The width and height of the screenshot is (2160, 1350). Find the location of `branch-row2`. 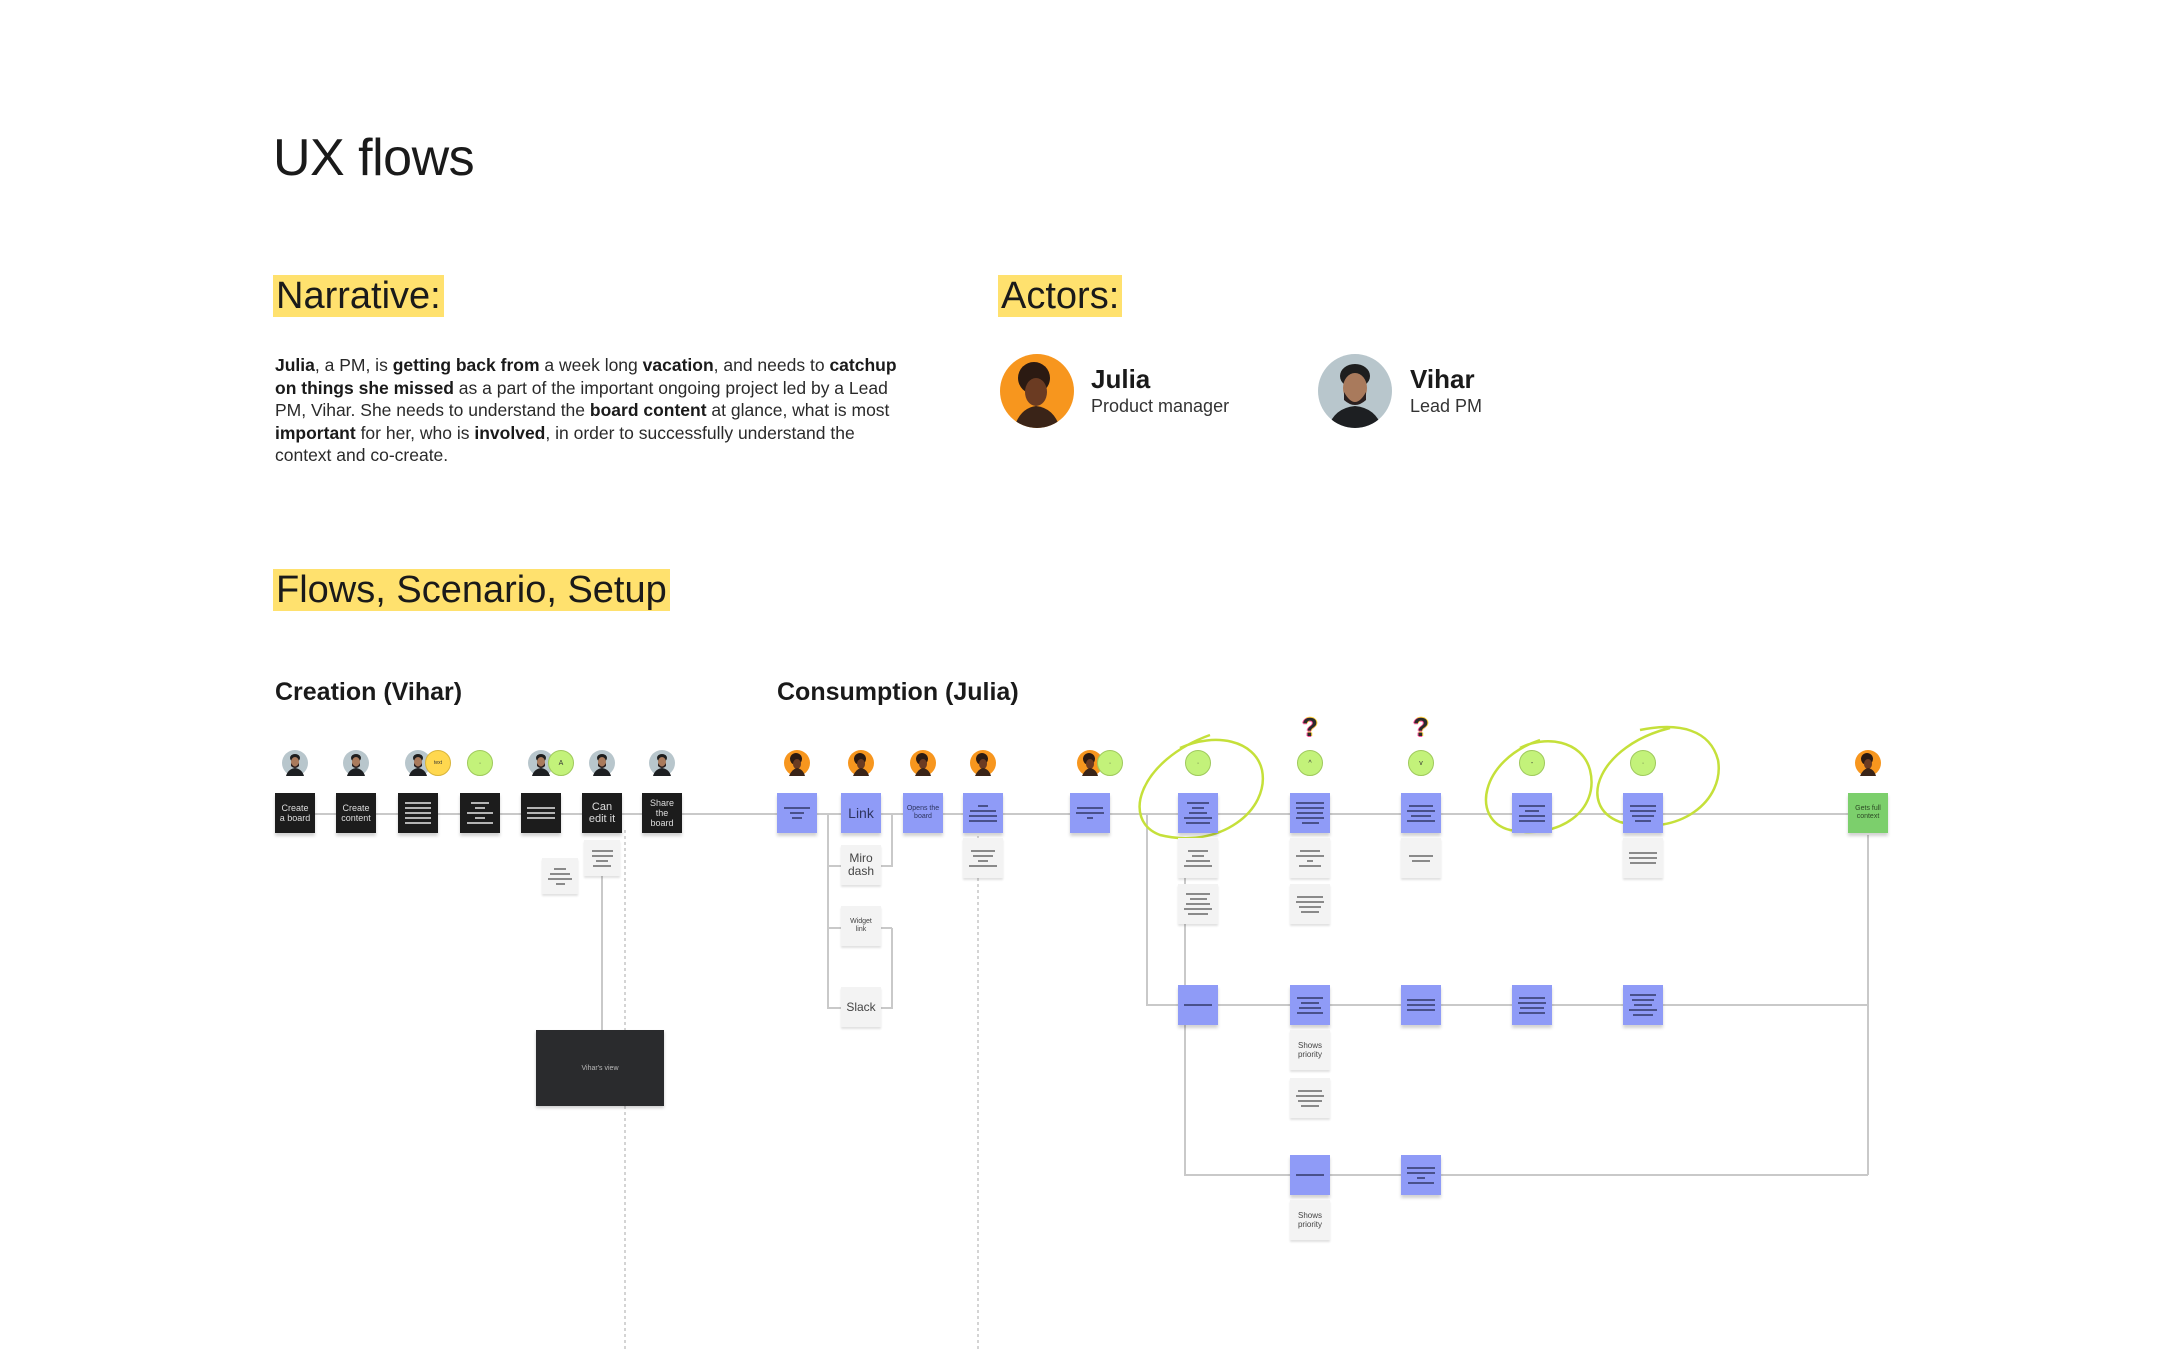

branch-row2 is located at coordinates (1162, 910).